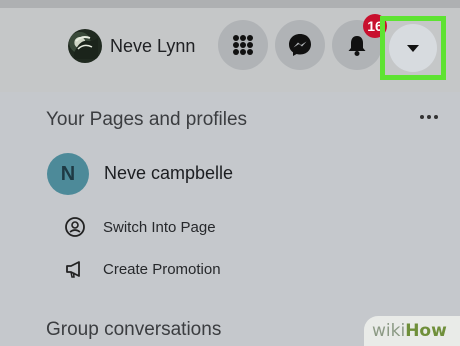 The width and height of the screenshot is (460, 346). What do you see at coordinates (162, 269) in the screenshot?
I see `create-promotion-item: Create Promotion` at bounding box center [162, 269].